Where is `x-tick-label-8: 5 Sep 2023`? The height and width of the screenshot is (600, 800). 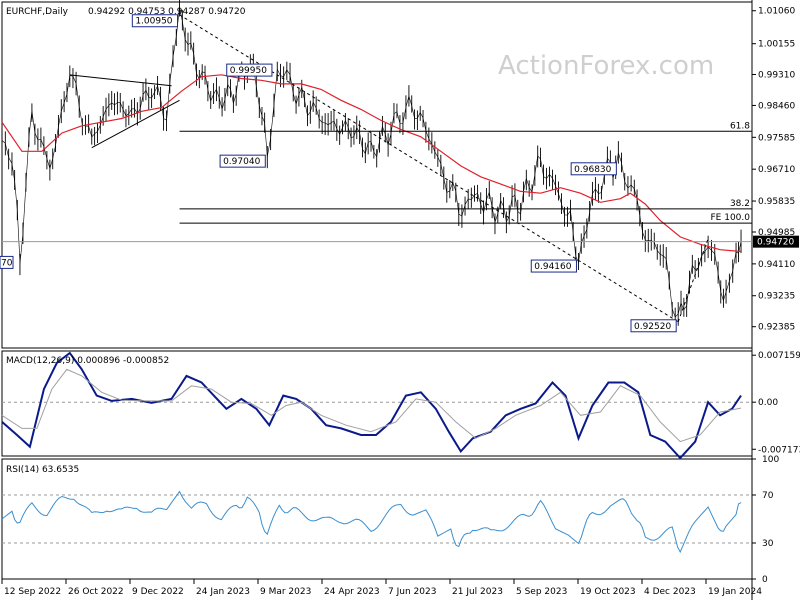
x-tick-label-8: 5 Sep 2023 is located at coordinates (541, 592).